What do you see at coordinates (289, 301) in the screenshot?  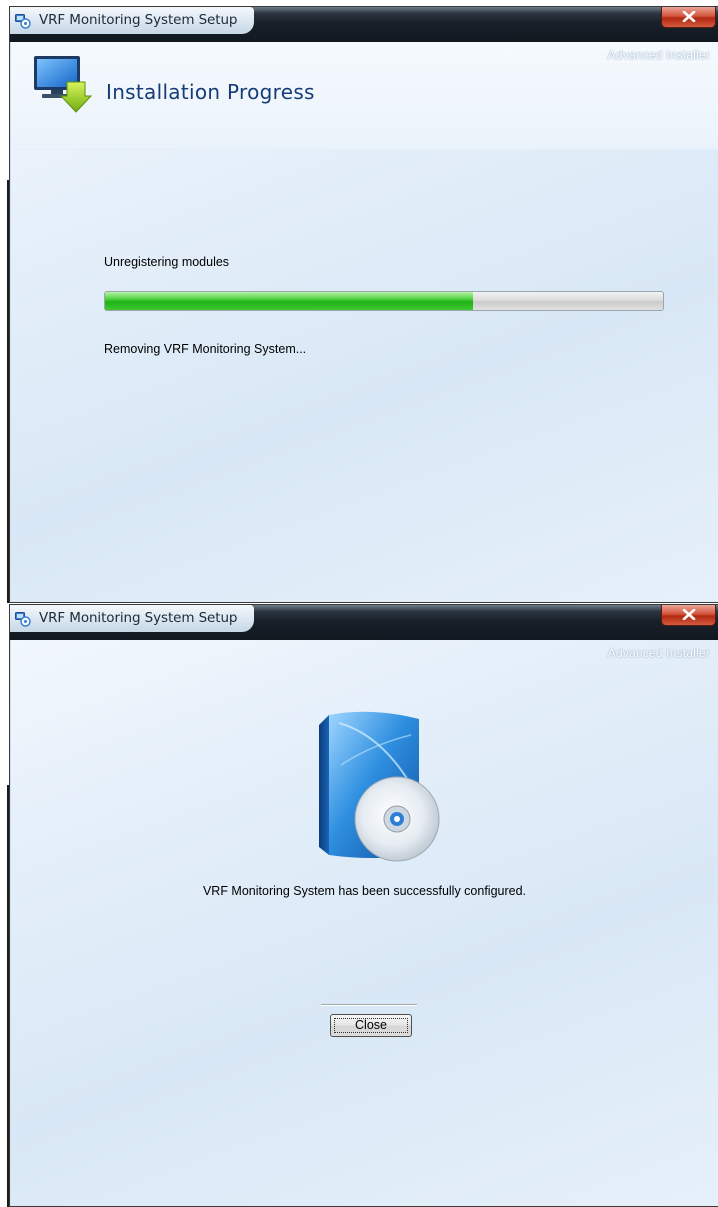 I see `progress-bar-fill` at bounding box center [289, 301].